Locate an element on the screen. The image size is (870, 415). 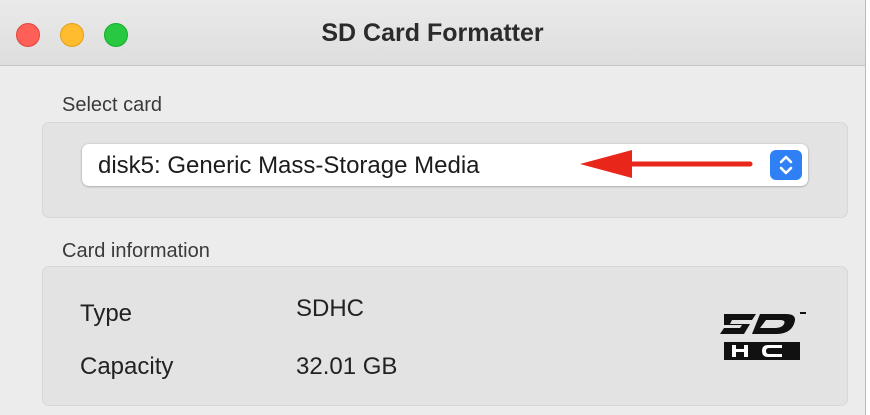
select-card-label: Select card is located at coordinates (112, 105).